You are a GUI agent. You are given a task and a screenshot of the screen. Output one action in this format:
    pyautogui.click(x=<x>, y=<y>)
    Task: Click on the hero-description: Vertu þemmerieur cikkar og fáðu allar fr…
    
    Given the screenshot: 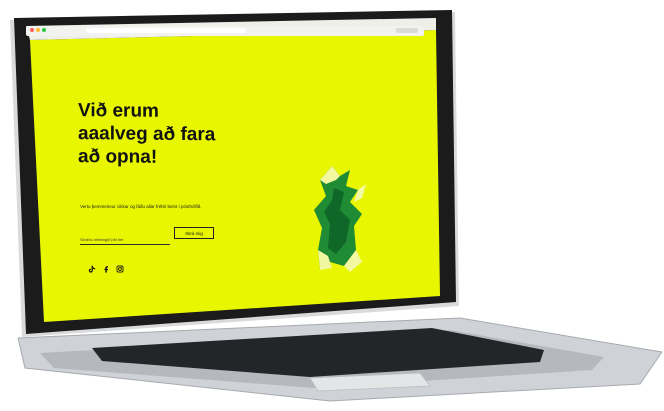 What is the action you would take?
    pyautogui.click(x=141, y=206)
    